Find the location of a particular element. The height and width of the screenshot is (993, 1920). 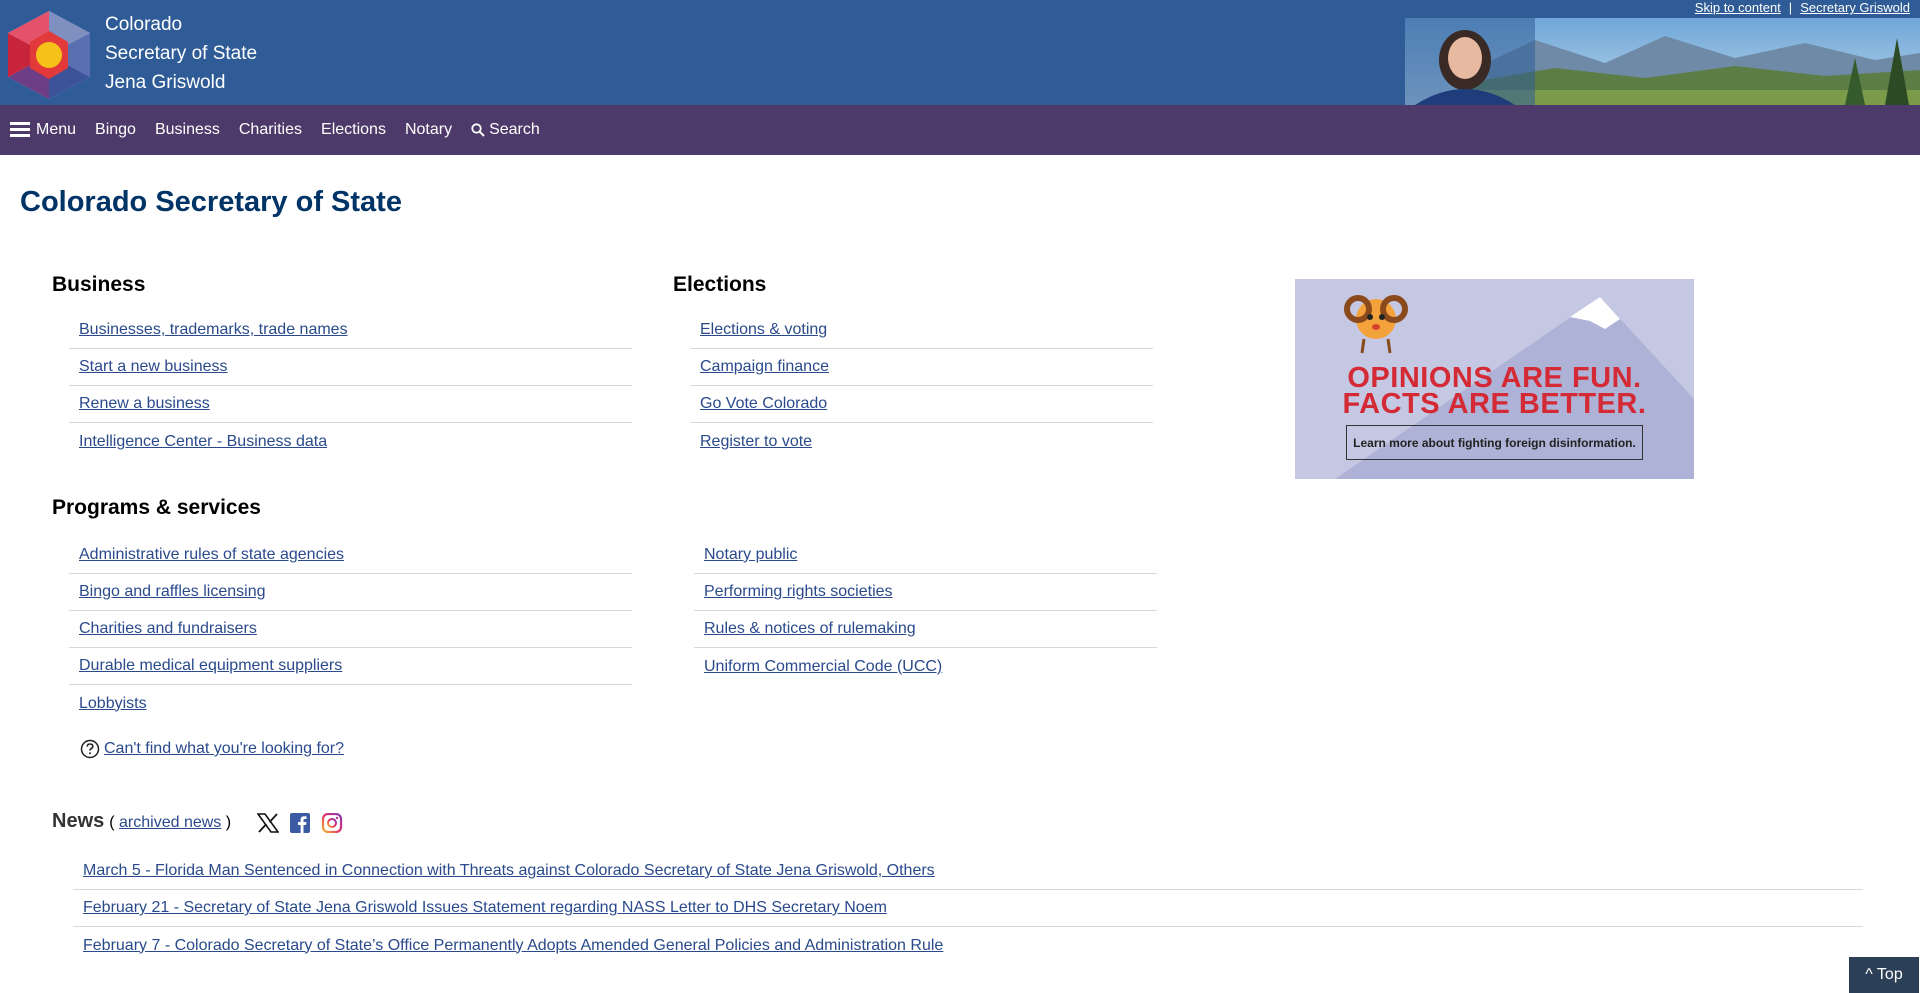

programs-link-performing-rights: Performing rights societies is located at coordinates (798, 592).